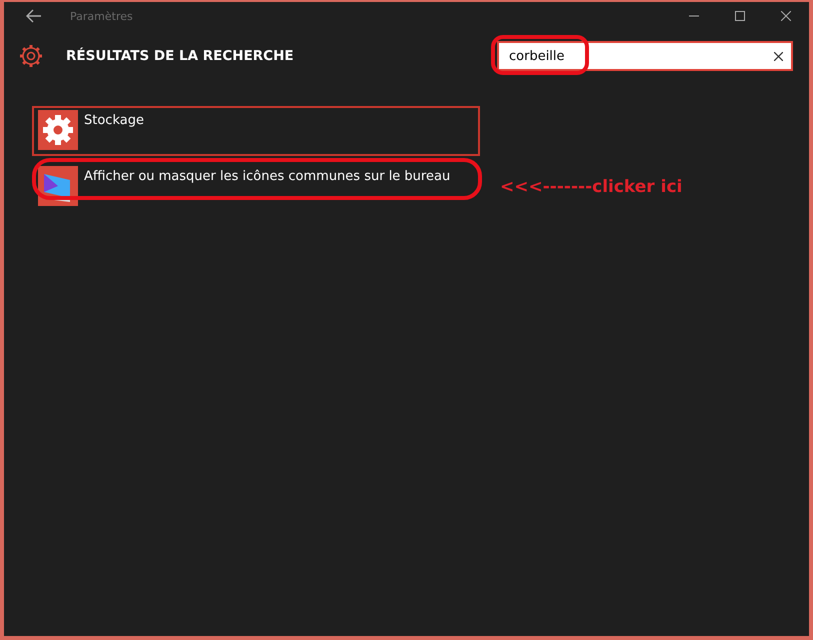  What do you see at coordinates (58, 186) in the screenshot?
I see `monitor-icon` at bounding box center [58, 186].